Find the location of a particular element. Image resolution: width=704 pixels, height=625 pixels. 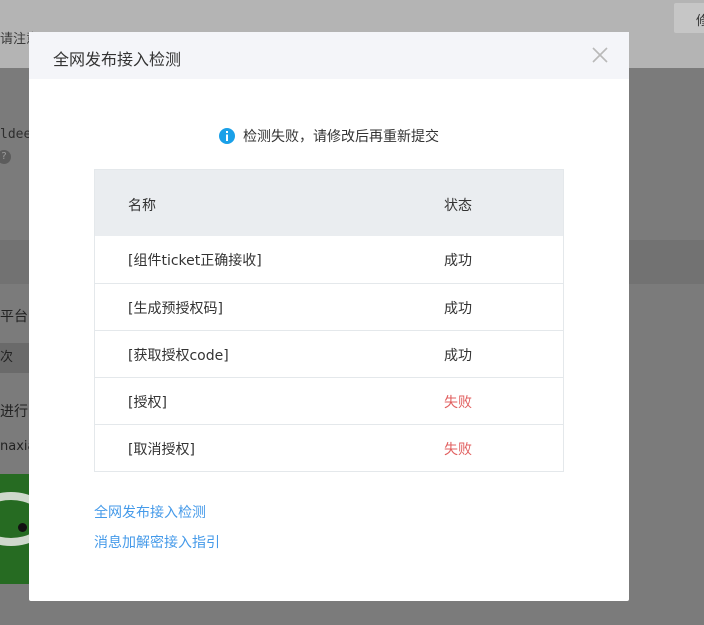

table-header: 名称 状态 is located at coordinates (329, 203).